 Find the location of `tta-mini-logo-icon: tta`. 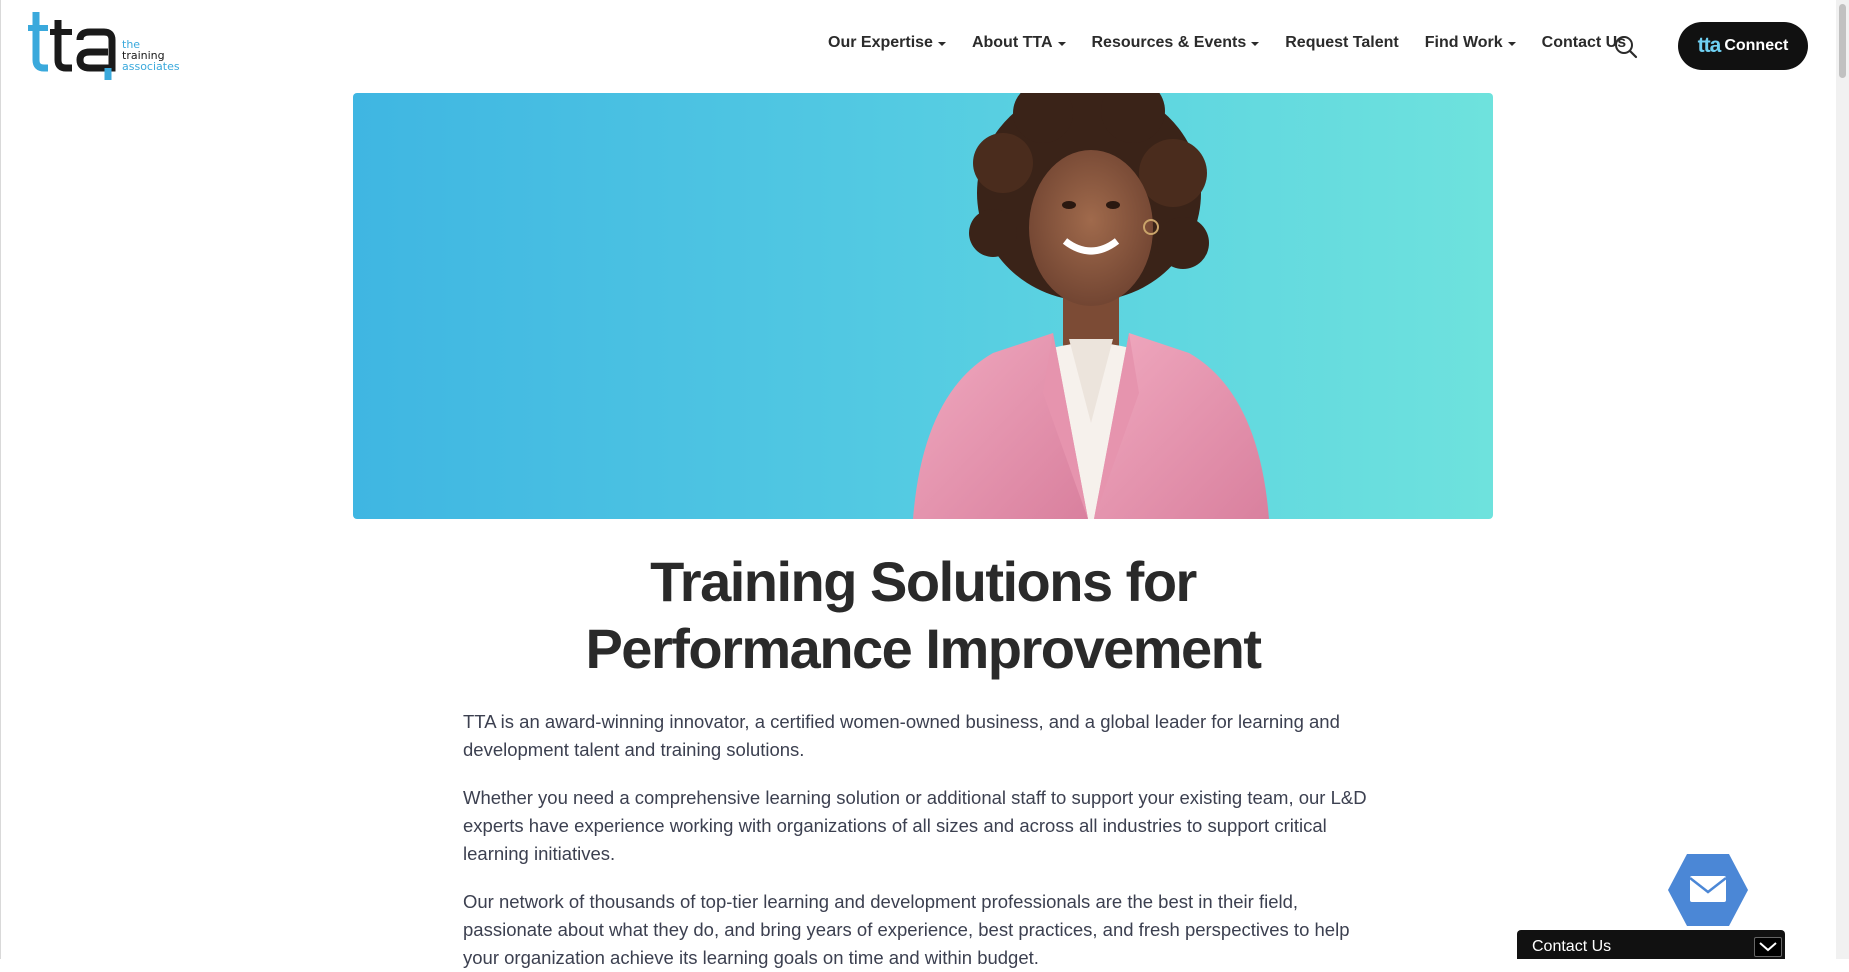

tta-mini-logo-icon: tta is located at coordinates (1709, 45).